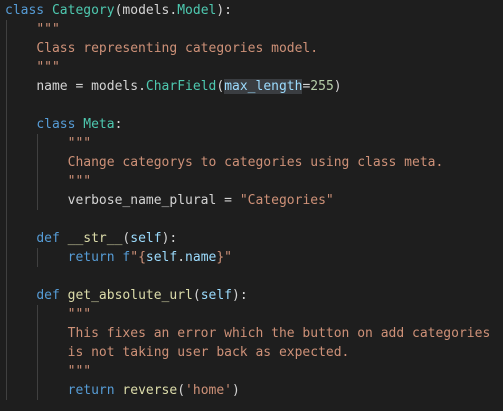 This screenshot has height=411, width=503. What do you see at coordinates (106, 86) in the screenshot?
I see `code-text: = models.` at bounding box center [106, 86].